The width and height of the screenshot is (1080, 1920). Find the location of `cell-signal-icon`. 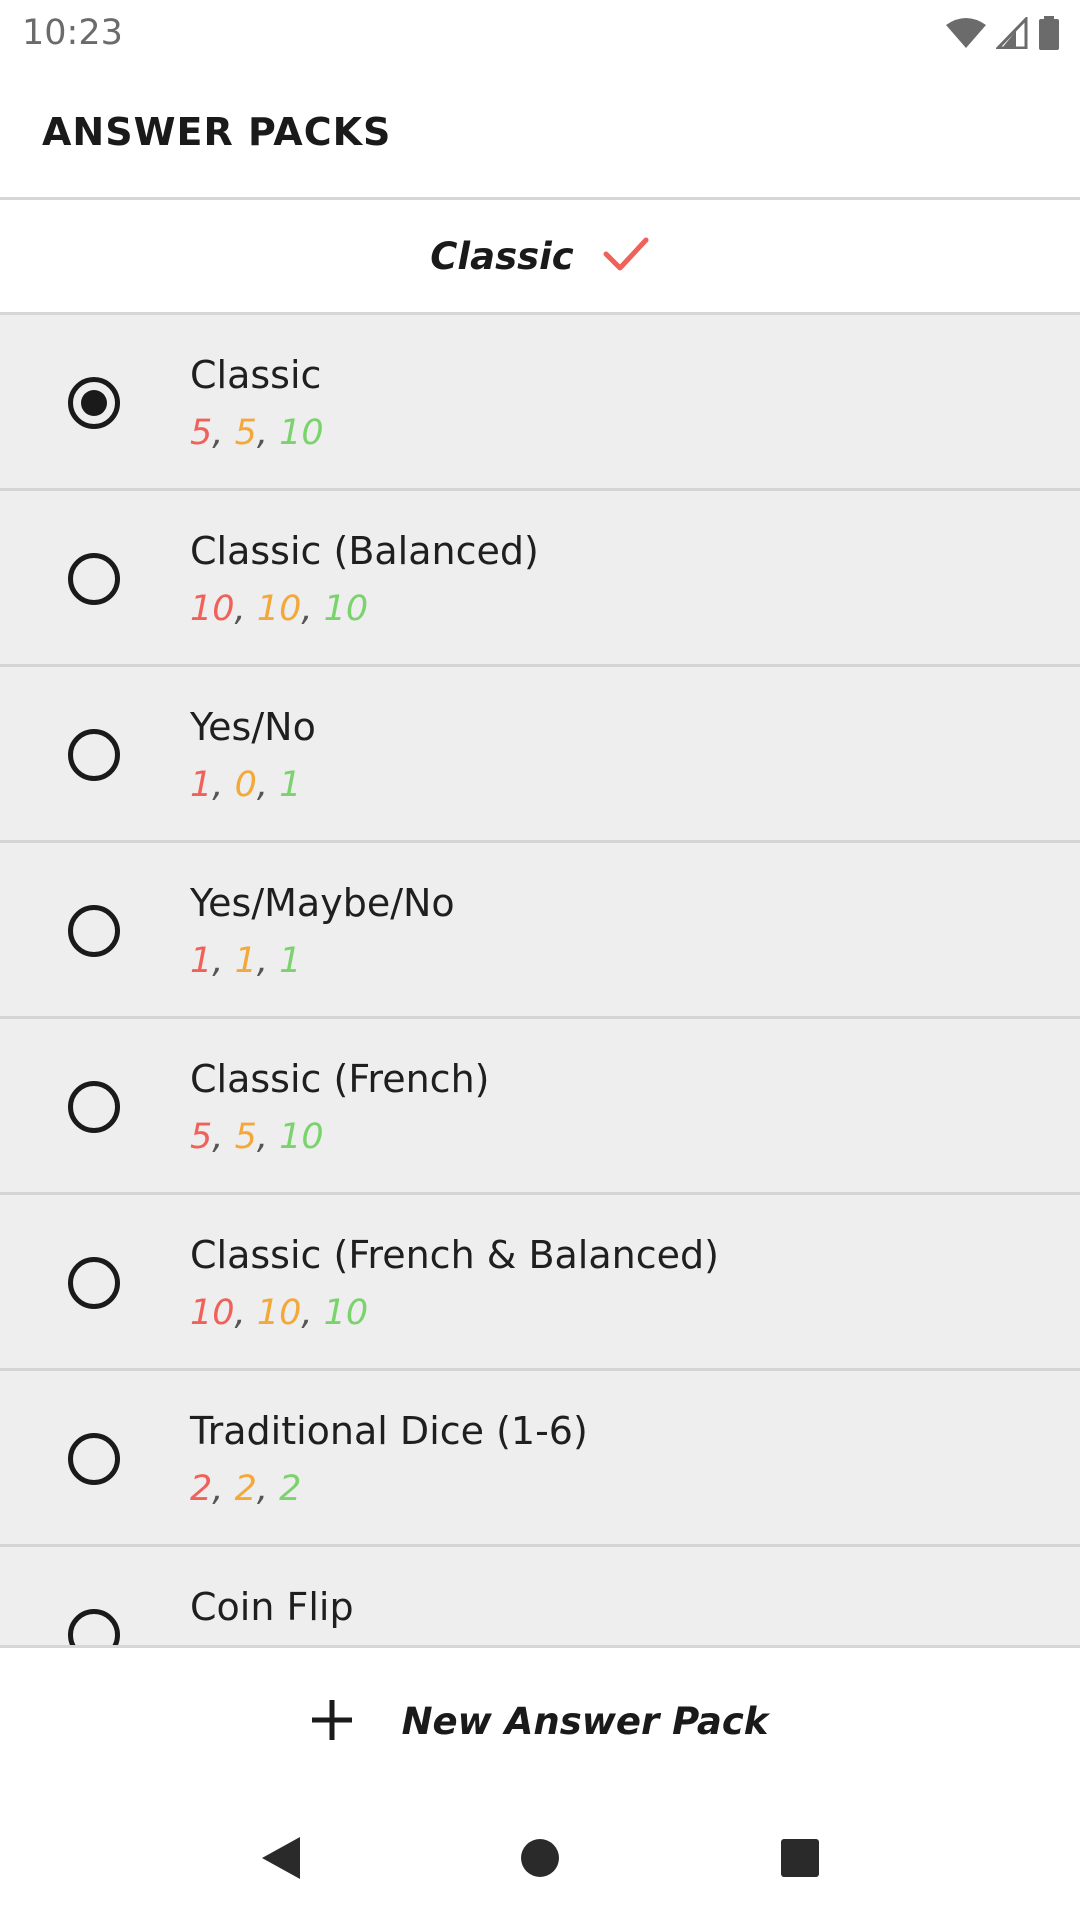

cell-signal-icon is located at coordinates (1012, 33).